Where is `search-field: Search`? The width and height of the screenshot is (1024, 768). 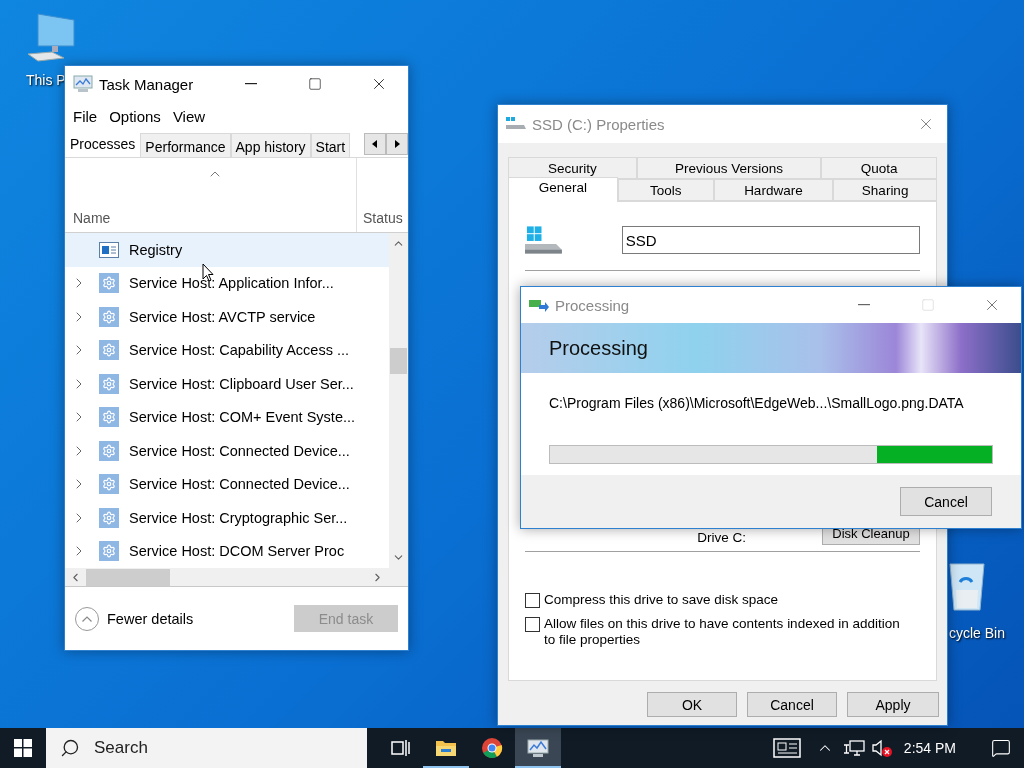
search-field: Search is located at coordinates (206, 748).